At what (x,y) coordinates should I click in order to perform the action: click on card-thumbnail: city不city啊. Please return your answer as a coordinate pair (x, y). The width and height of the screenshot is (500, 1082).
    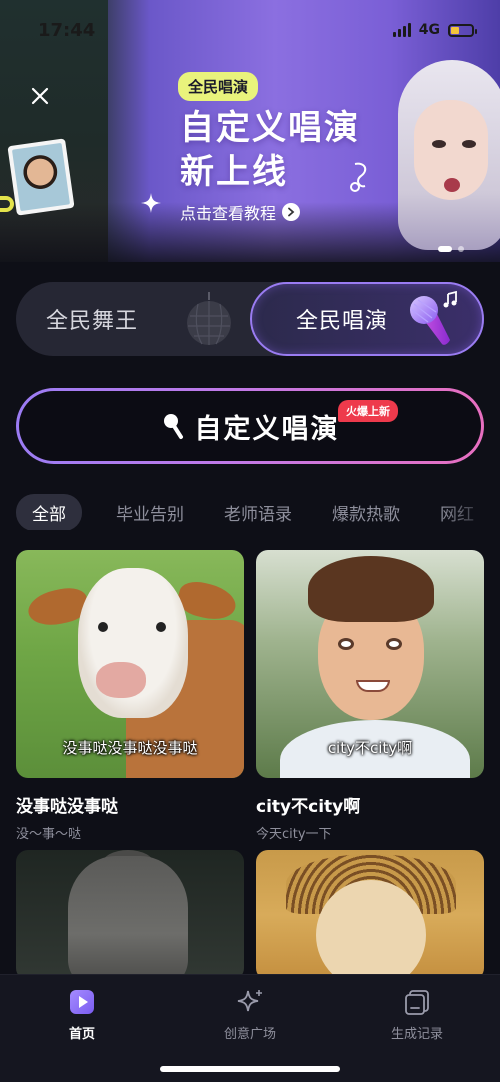
    Looking at the image, I should click on (370, 664).